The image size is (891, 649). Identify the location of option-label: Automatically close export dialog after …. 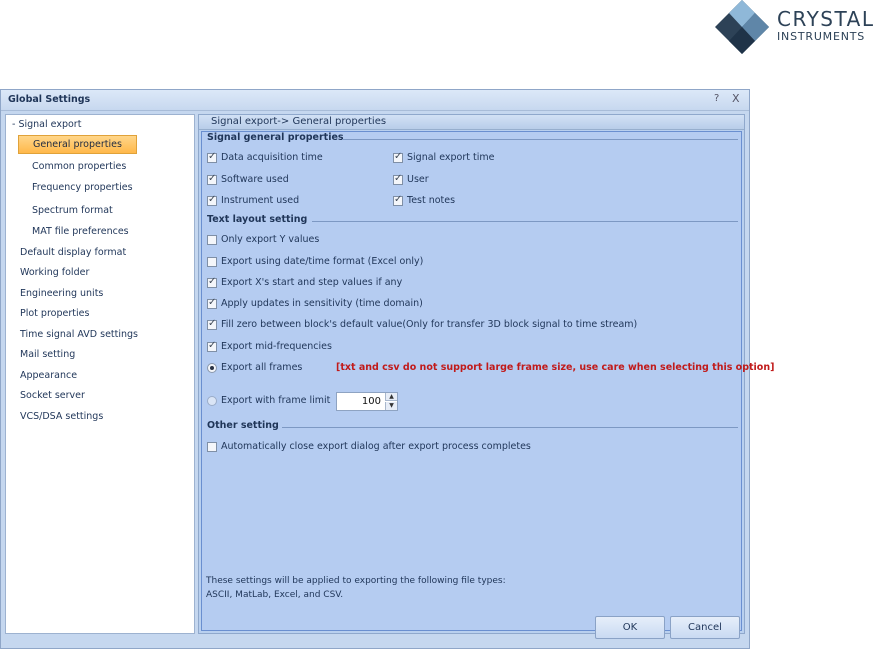
(376, 446).